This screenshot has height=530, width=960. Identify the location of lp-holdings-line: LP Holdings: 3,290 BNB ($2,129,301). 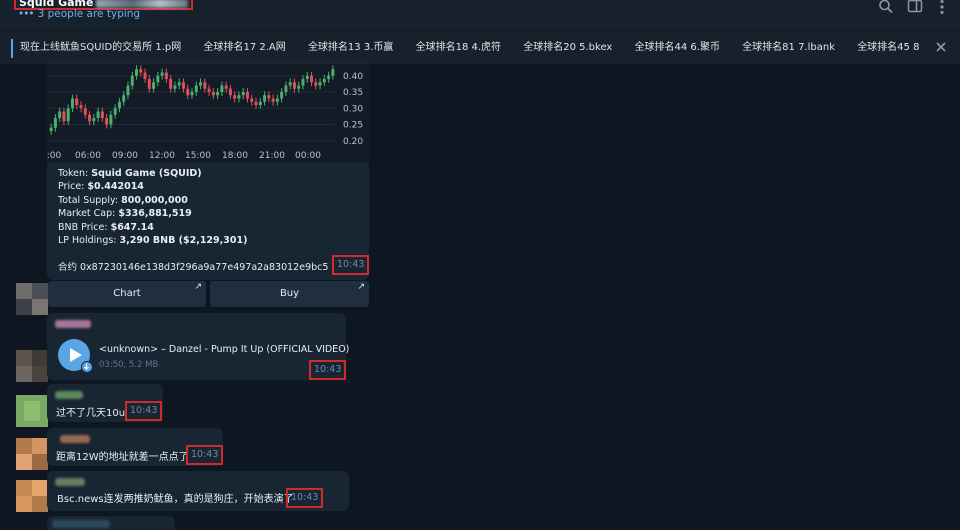
(153, 241).